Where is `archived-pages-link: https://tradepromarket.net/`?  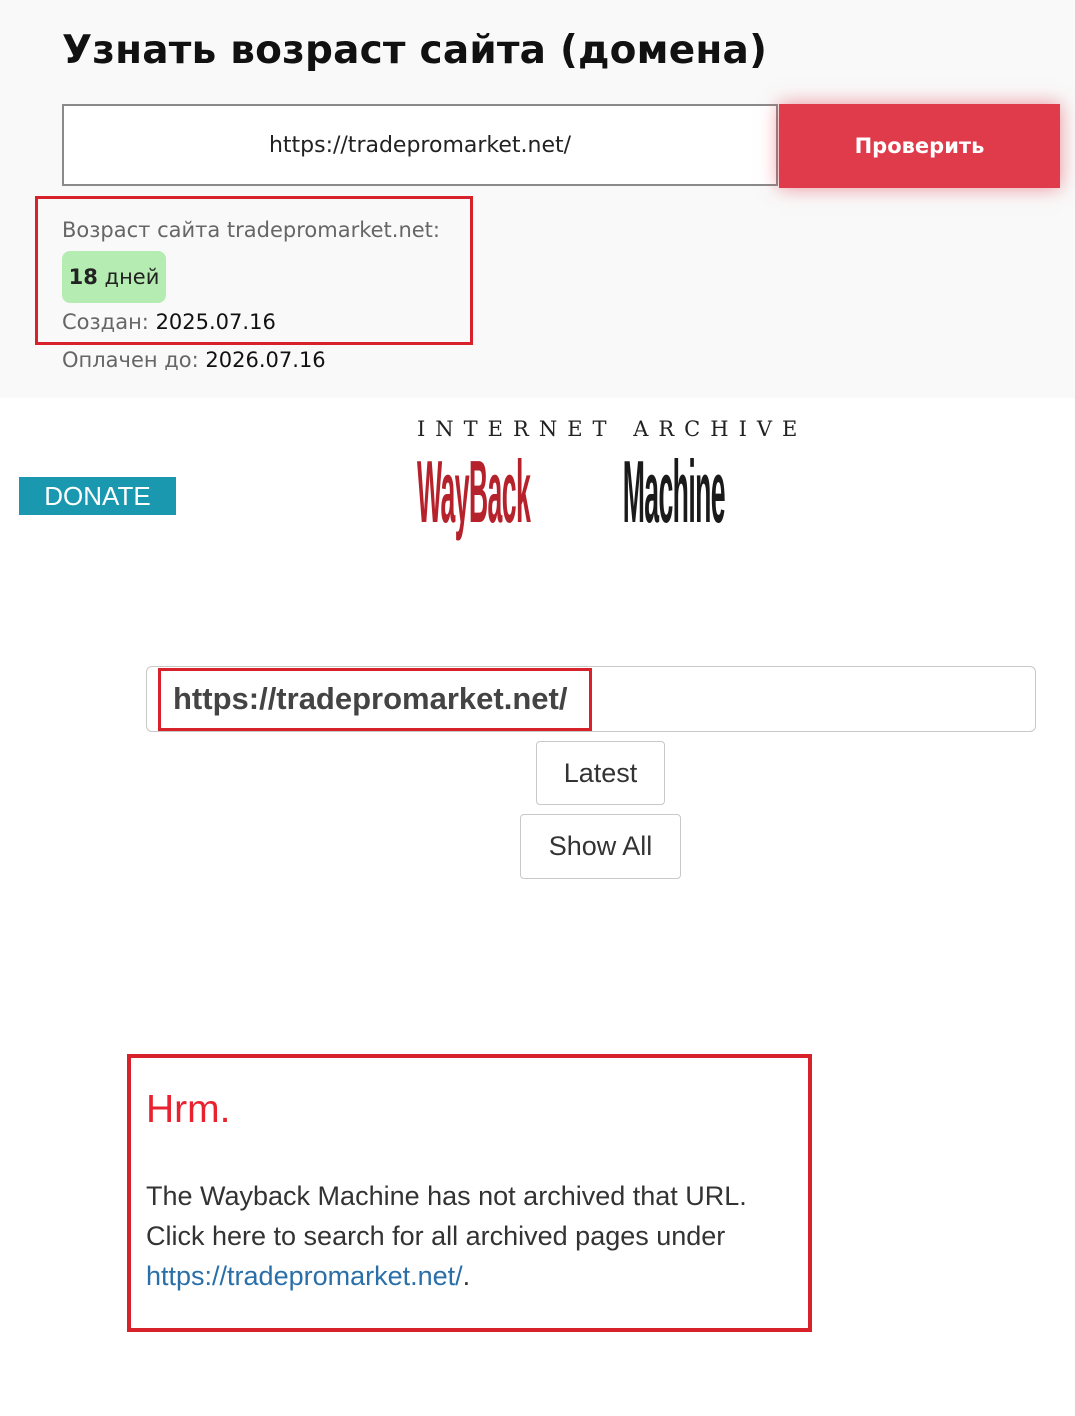
archived-pages-link: https://tradepromarket.net/ is located at coordinates (304, 1276).